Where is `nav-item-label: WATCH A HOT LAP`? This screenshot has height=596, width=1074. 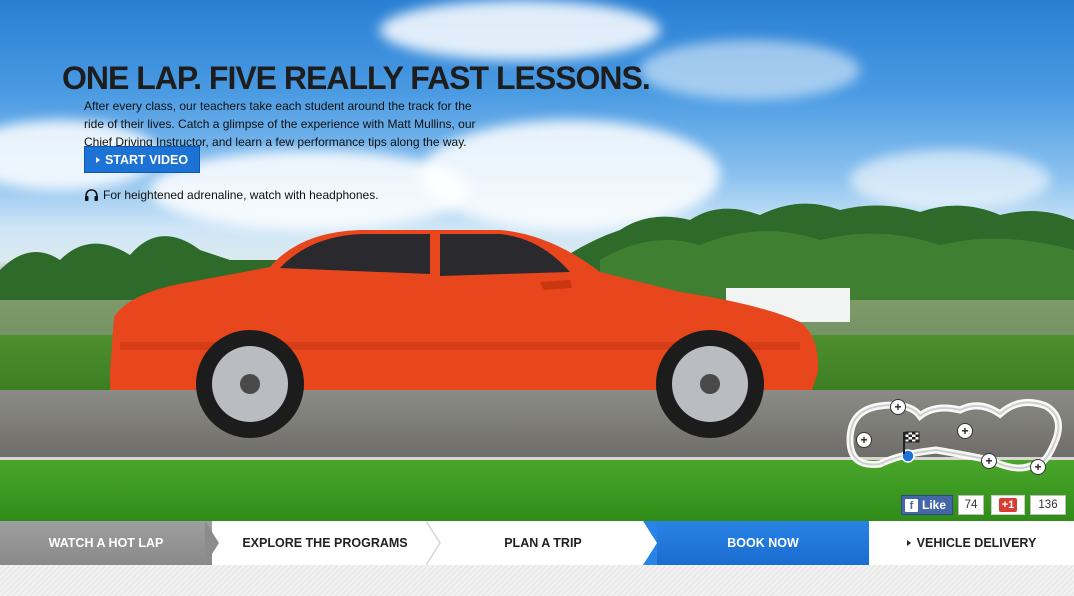 nav-item-label: WATCH A HOT LAP is located at coordinates (106, 543).